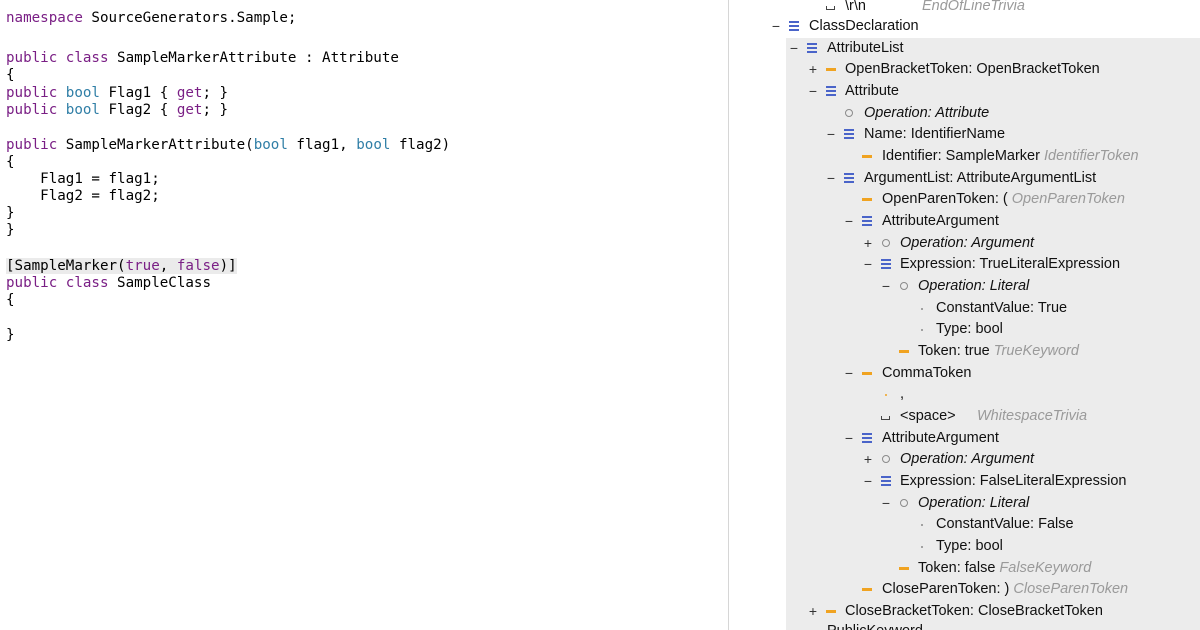 The width and height of the screenshot is (1200, 630). I want to click on node-kind: CloseParenToken, so click(1071, 589).